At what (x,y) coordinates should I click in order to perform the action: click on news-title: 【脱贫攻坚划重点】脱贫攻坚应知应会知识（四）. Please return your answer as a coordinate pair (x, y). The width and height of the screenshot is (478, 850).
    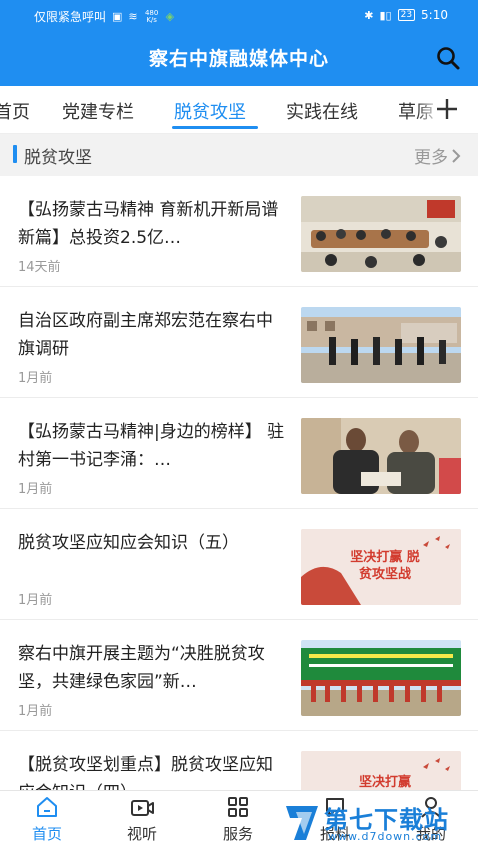
    Looking at the image, I should click on (145, 772).